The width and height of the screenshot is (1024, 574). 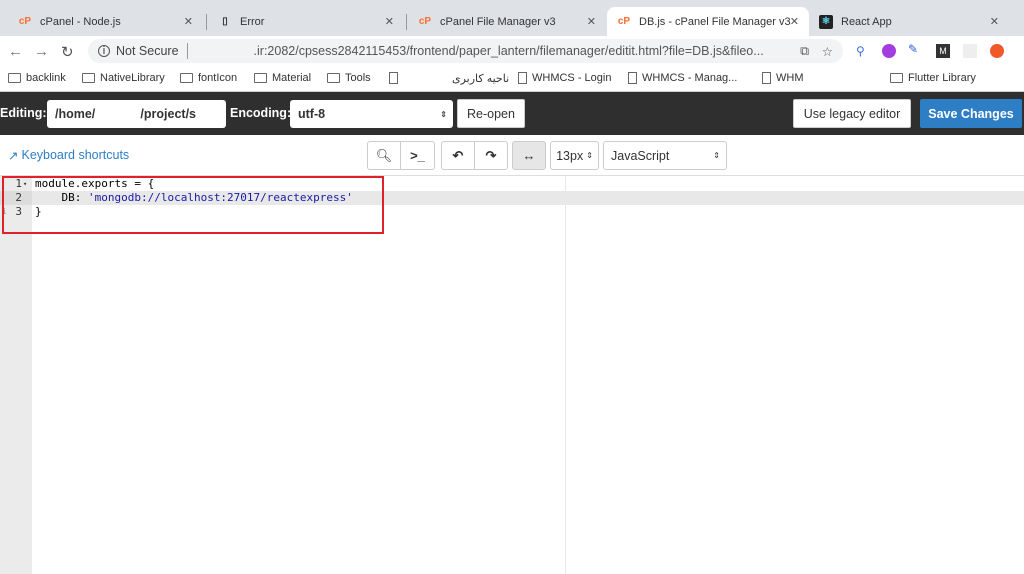 I want to click on print-margin, so click(x=565, y=375).